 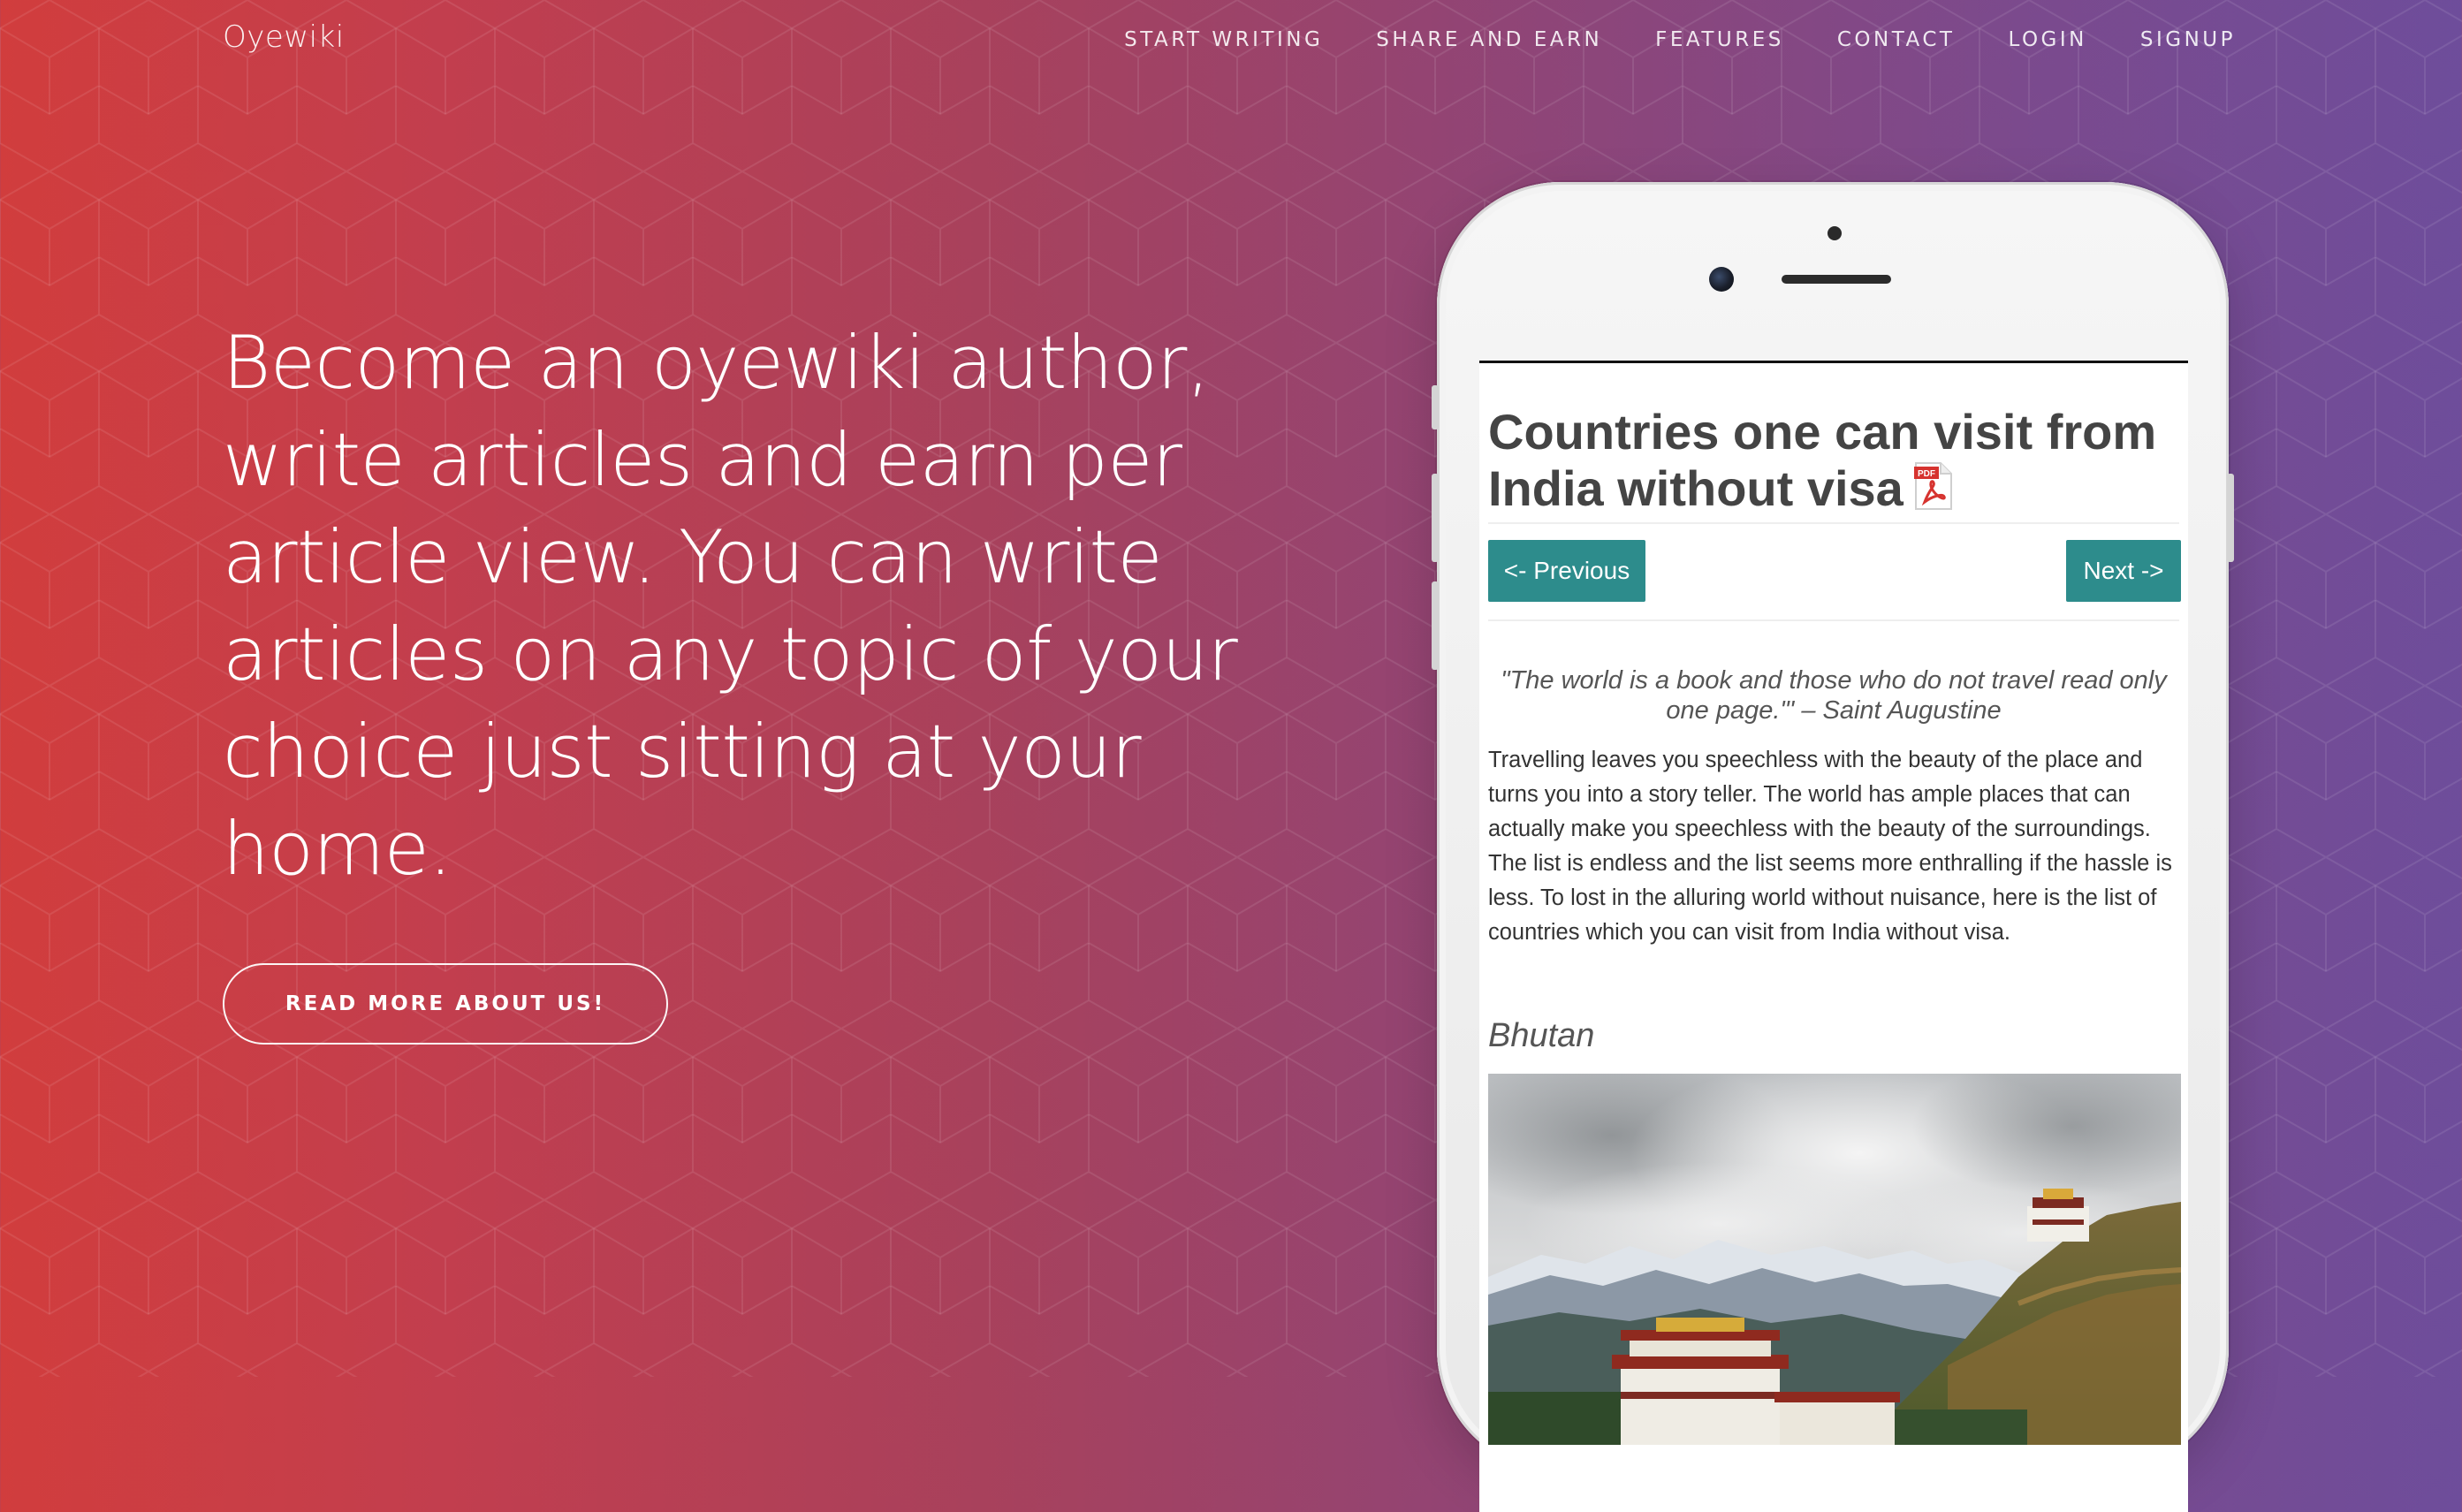 What do you see at coordinates (2123, 571) in the screenshot?
I see `next-article-button: Next ->` at bounding box center [2123, 571].